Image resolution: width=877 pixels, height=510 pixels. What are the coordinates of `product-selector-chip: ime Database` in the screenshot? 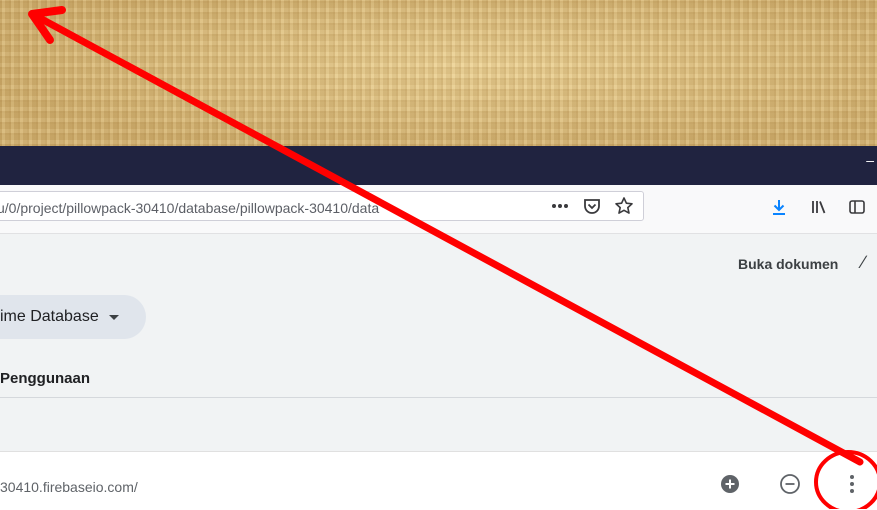 It's located at (73, 317).